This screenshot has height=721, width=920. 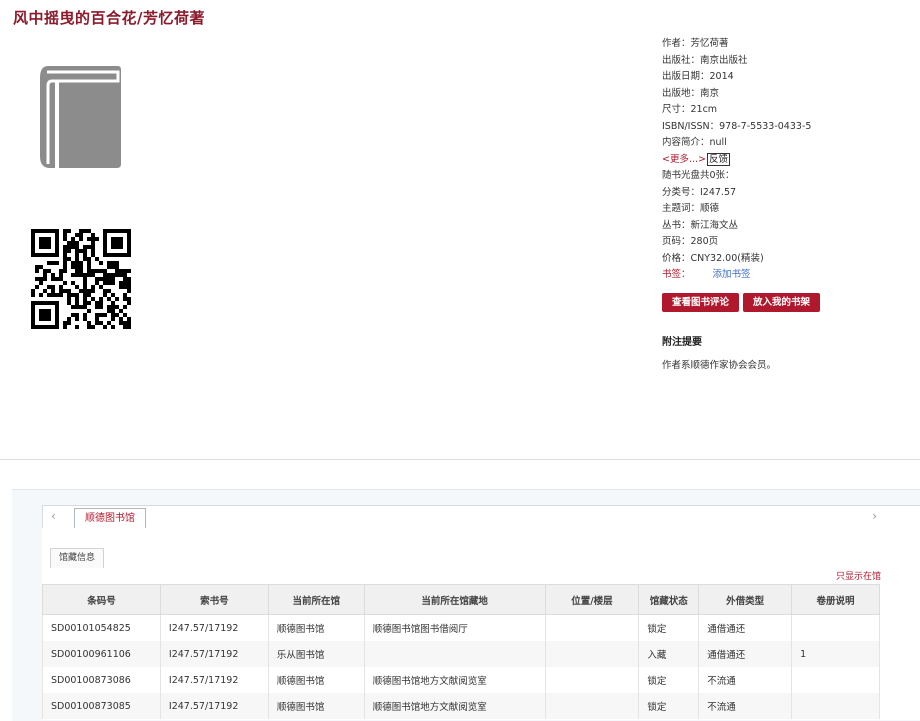 What do you see at coordinates (669, 654) in the screenshot?
I see `table-cell: 入藏` at bounding box center [669, 654].